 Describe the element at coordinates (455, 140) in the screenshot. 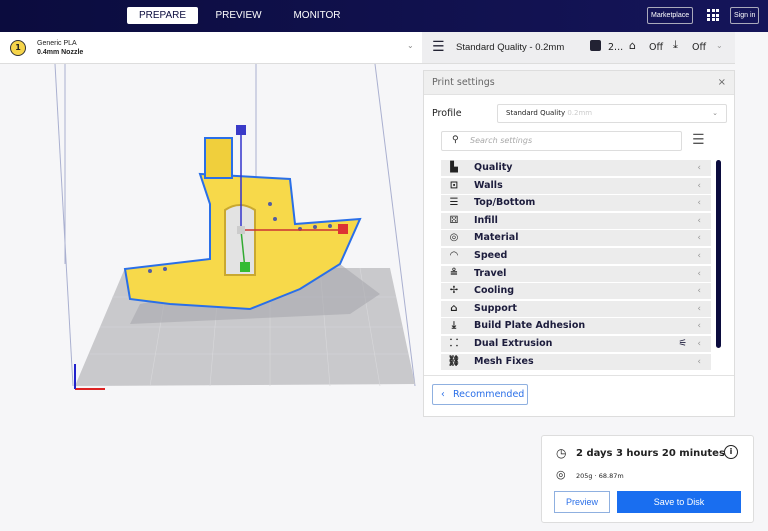

I see `search-icon: ⚲` at that location.